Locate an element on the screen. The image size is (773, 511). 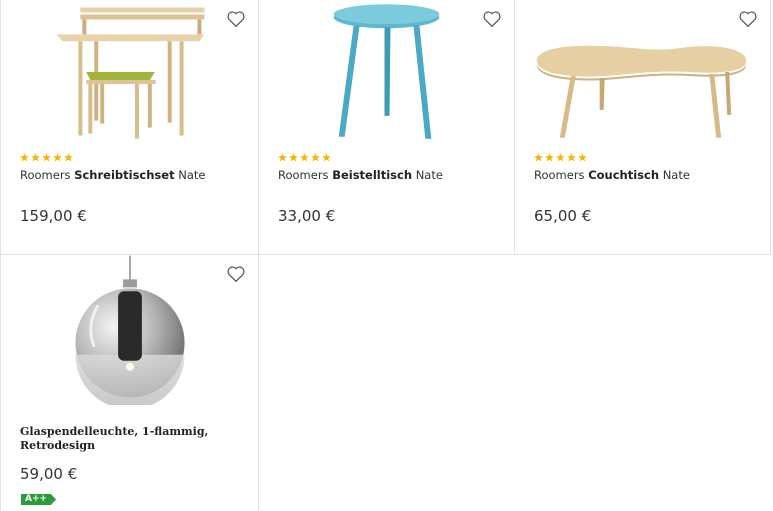
coffee-table-image is located at coordinates (642, 75).